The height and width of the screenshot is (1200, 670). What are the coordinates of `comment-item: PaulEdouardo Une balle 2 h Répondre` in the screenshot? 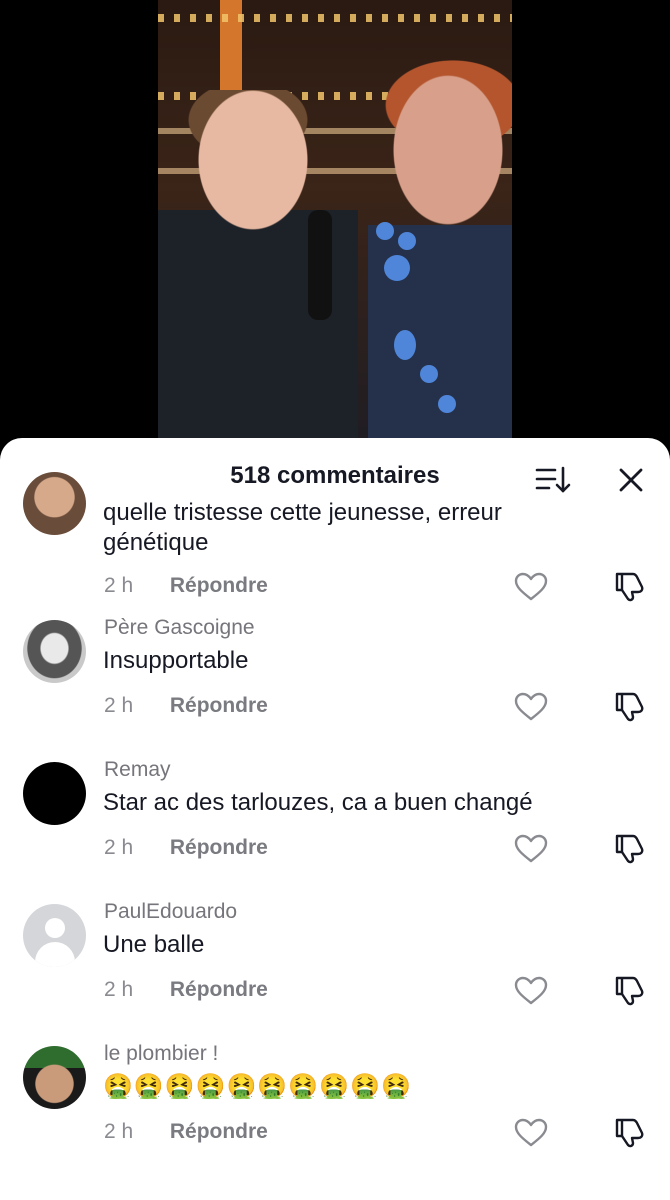 It's located at (335, 963).